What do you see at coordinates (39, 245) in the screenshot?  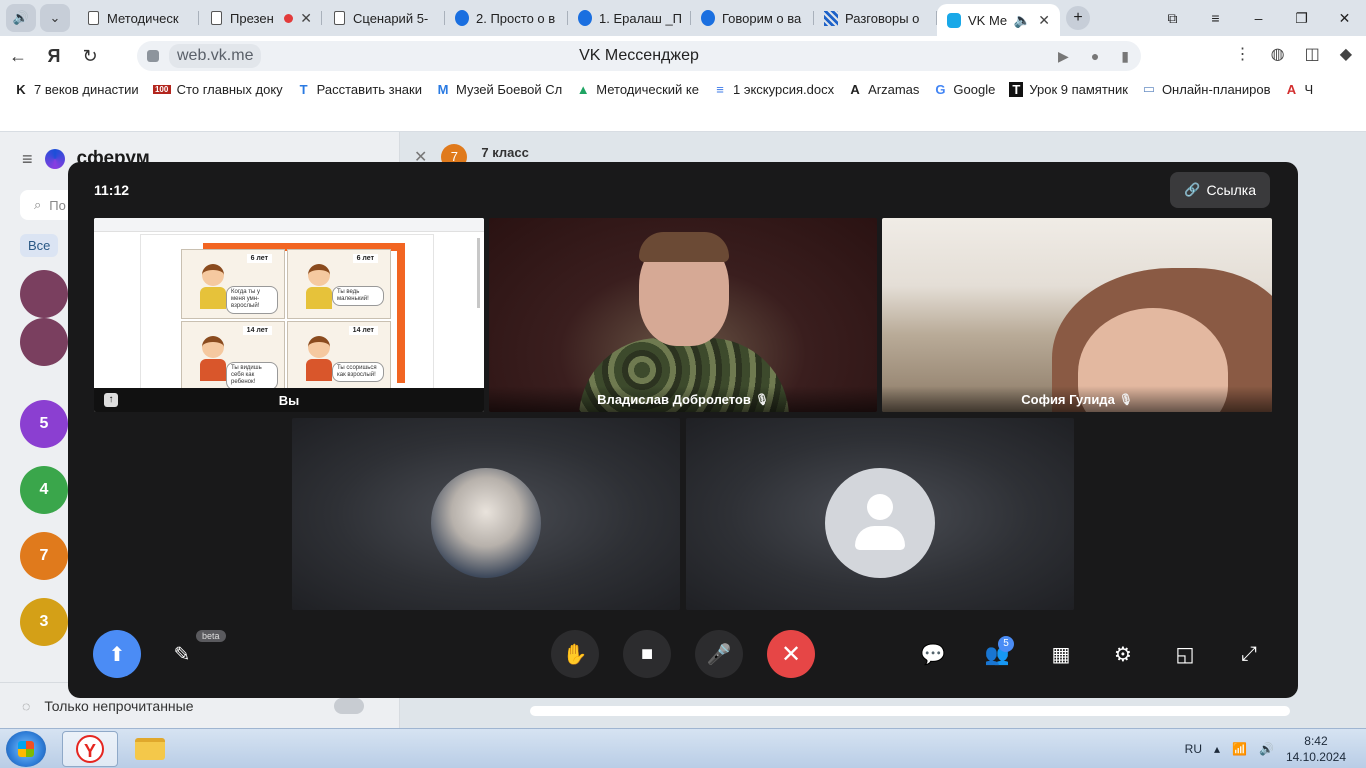 I see `filter-chip-all: Все` at bounding box center [39, 245].